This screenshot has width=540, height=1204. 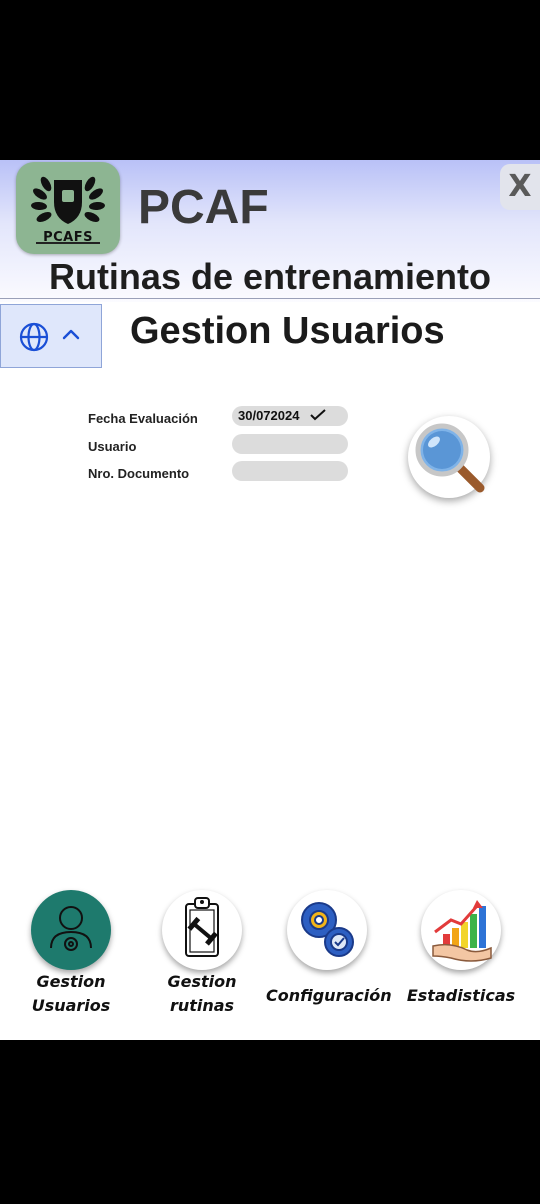 I want to click on fecha-evaluacion-value: 30/072024, so click(x=269, y=415).